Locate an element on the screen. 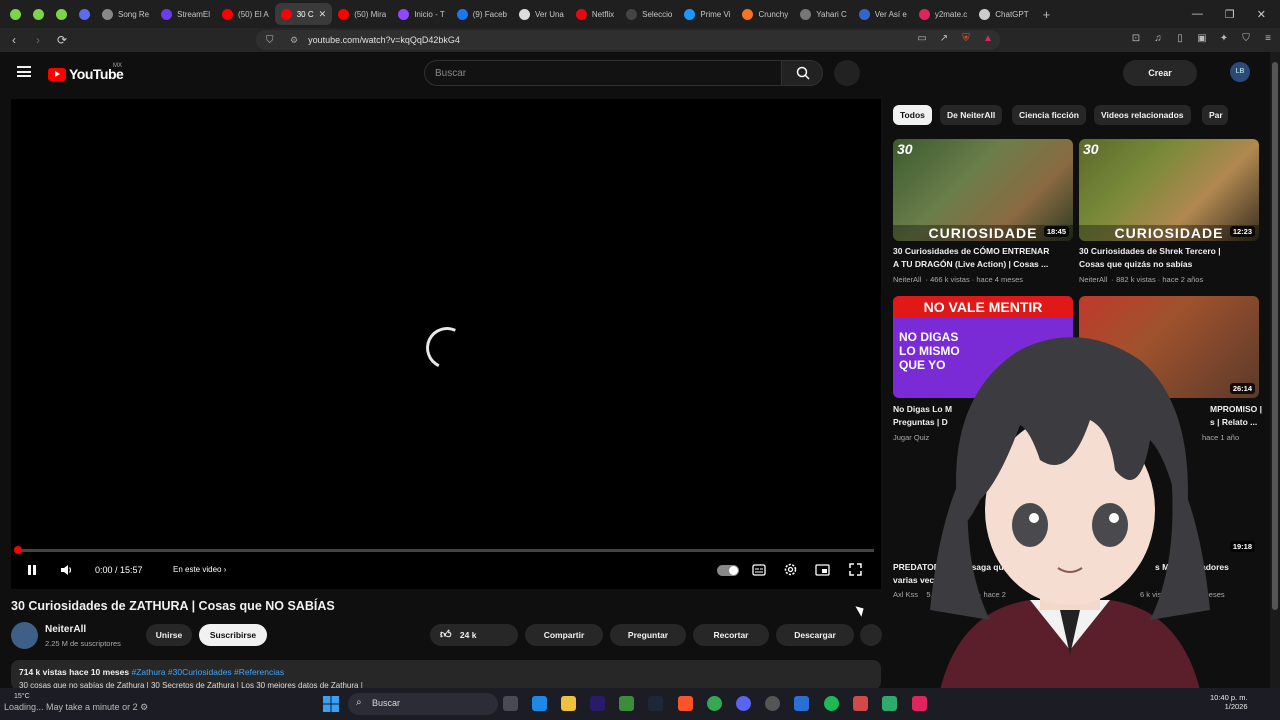  account-avatar: LB is located at coordinates (1240, 72).